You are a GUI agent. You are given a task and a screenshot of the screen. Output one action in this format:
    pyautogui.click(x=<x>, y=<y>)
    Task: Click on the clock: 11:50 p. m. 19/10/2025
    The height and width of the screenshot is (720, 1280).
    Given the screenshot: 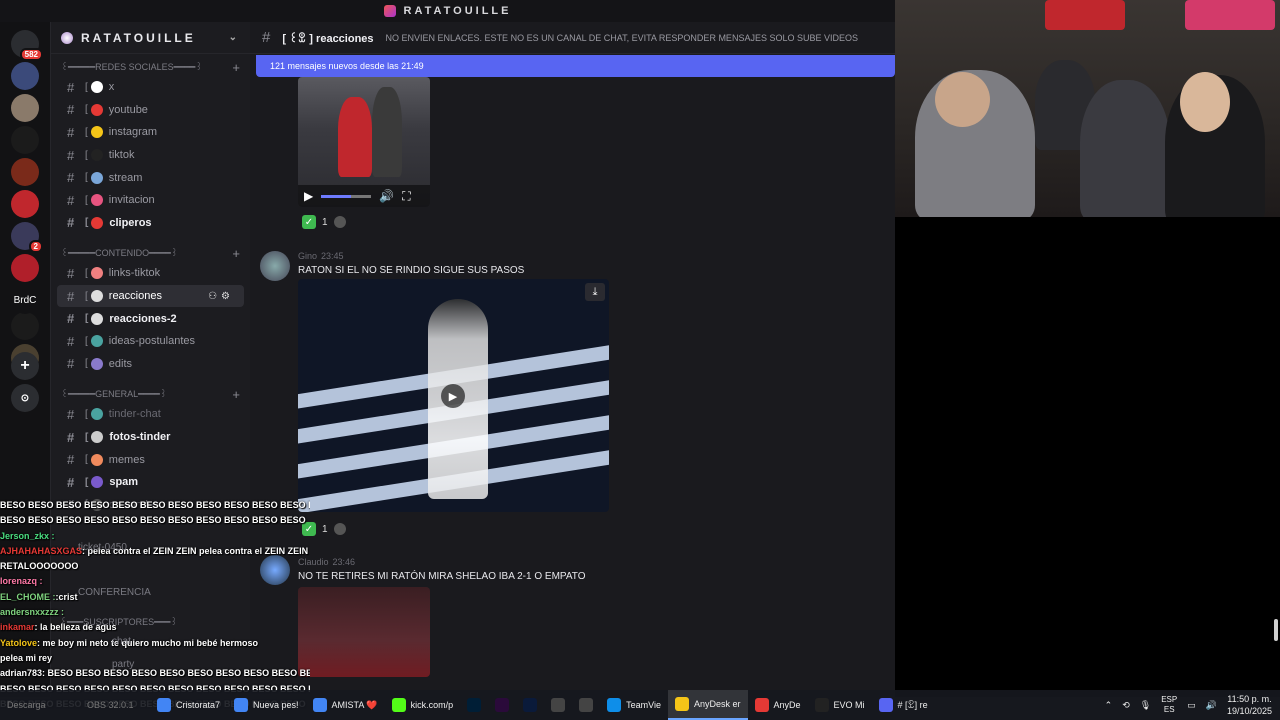 What is the action you would take?
    pyautogui.click(x=1249, y=705)
    